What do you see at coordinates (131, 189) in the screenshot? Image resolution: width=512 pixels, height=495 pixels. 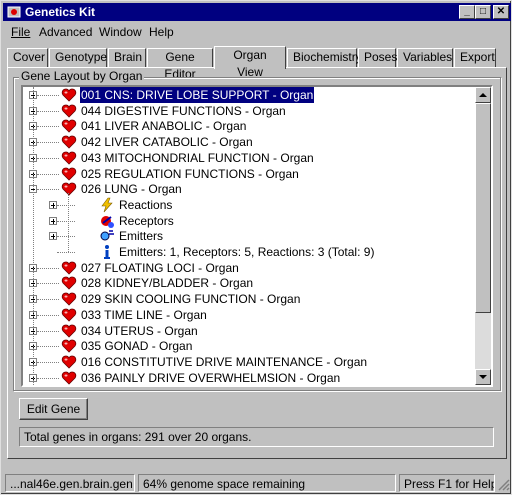 I see `tree-item-label: 026 LUNG - Organ` at bounding box center [131, 189].